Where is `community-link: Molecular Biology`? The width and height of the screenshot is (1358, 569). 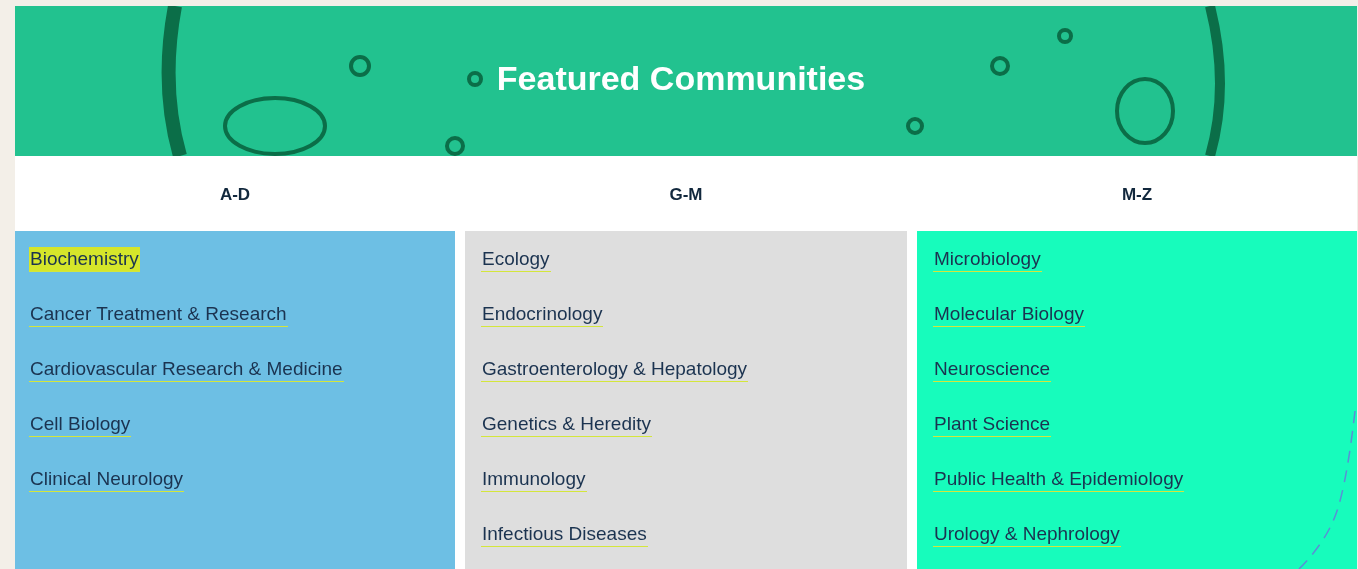
community-link: Molecular Biology is located at coordinates (1009, 314).